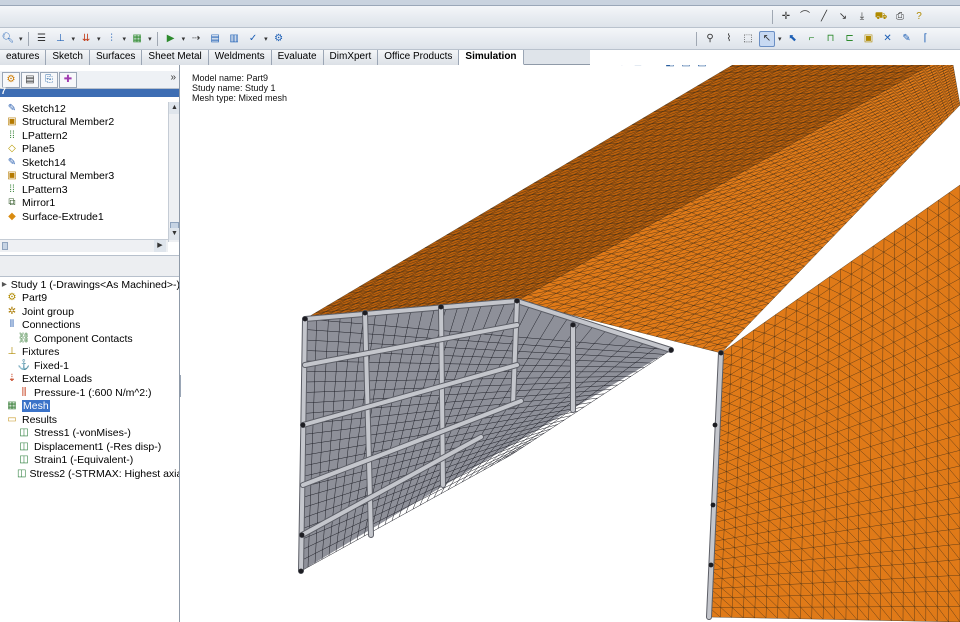 The height and width of the screenshot is (622, 960). I want to click on tree-item: ▣ Structural Member3, so click(84, 177).